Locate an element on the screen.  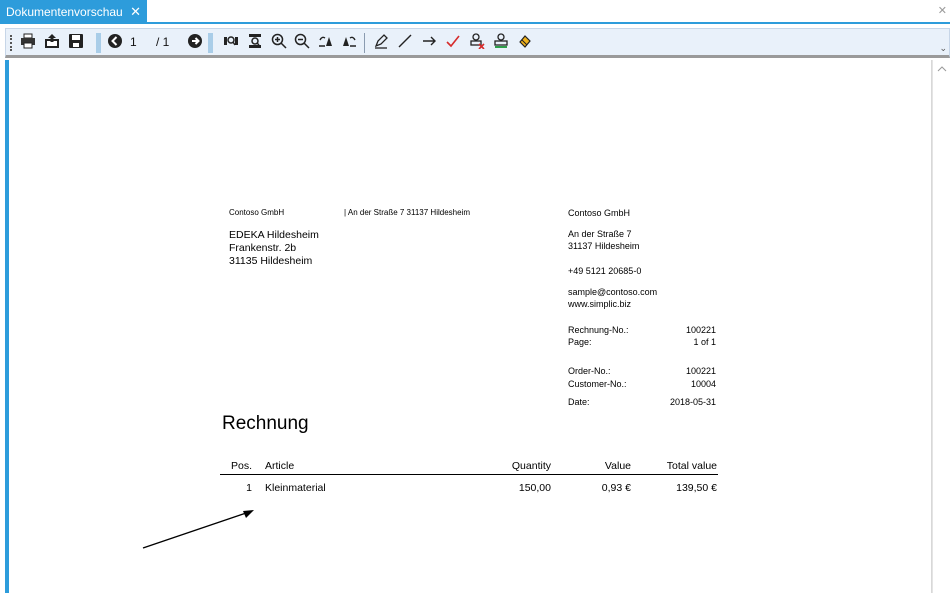
annotation-arrow-line is located at coordinates (197, 529).